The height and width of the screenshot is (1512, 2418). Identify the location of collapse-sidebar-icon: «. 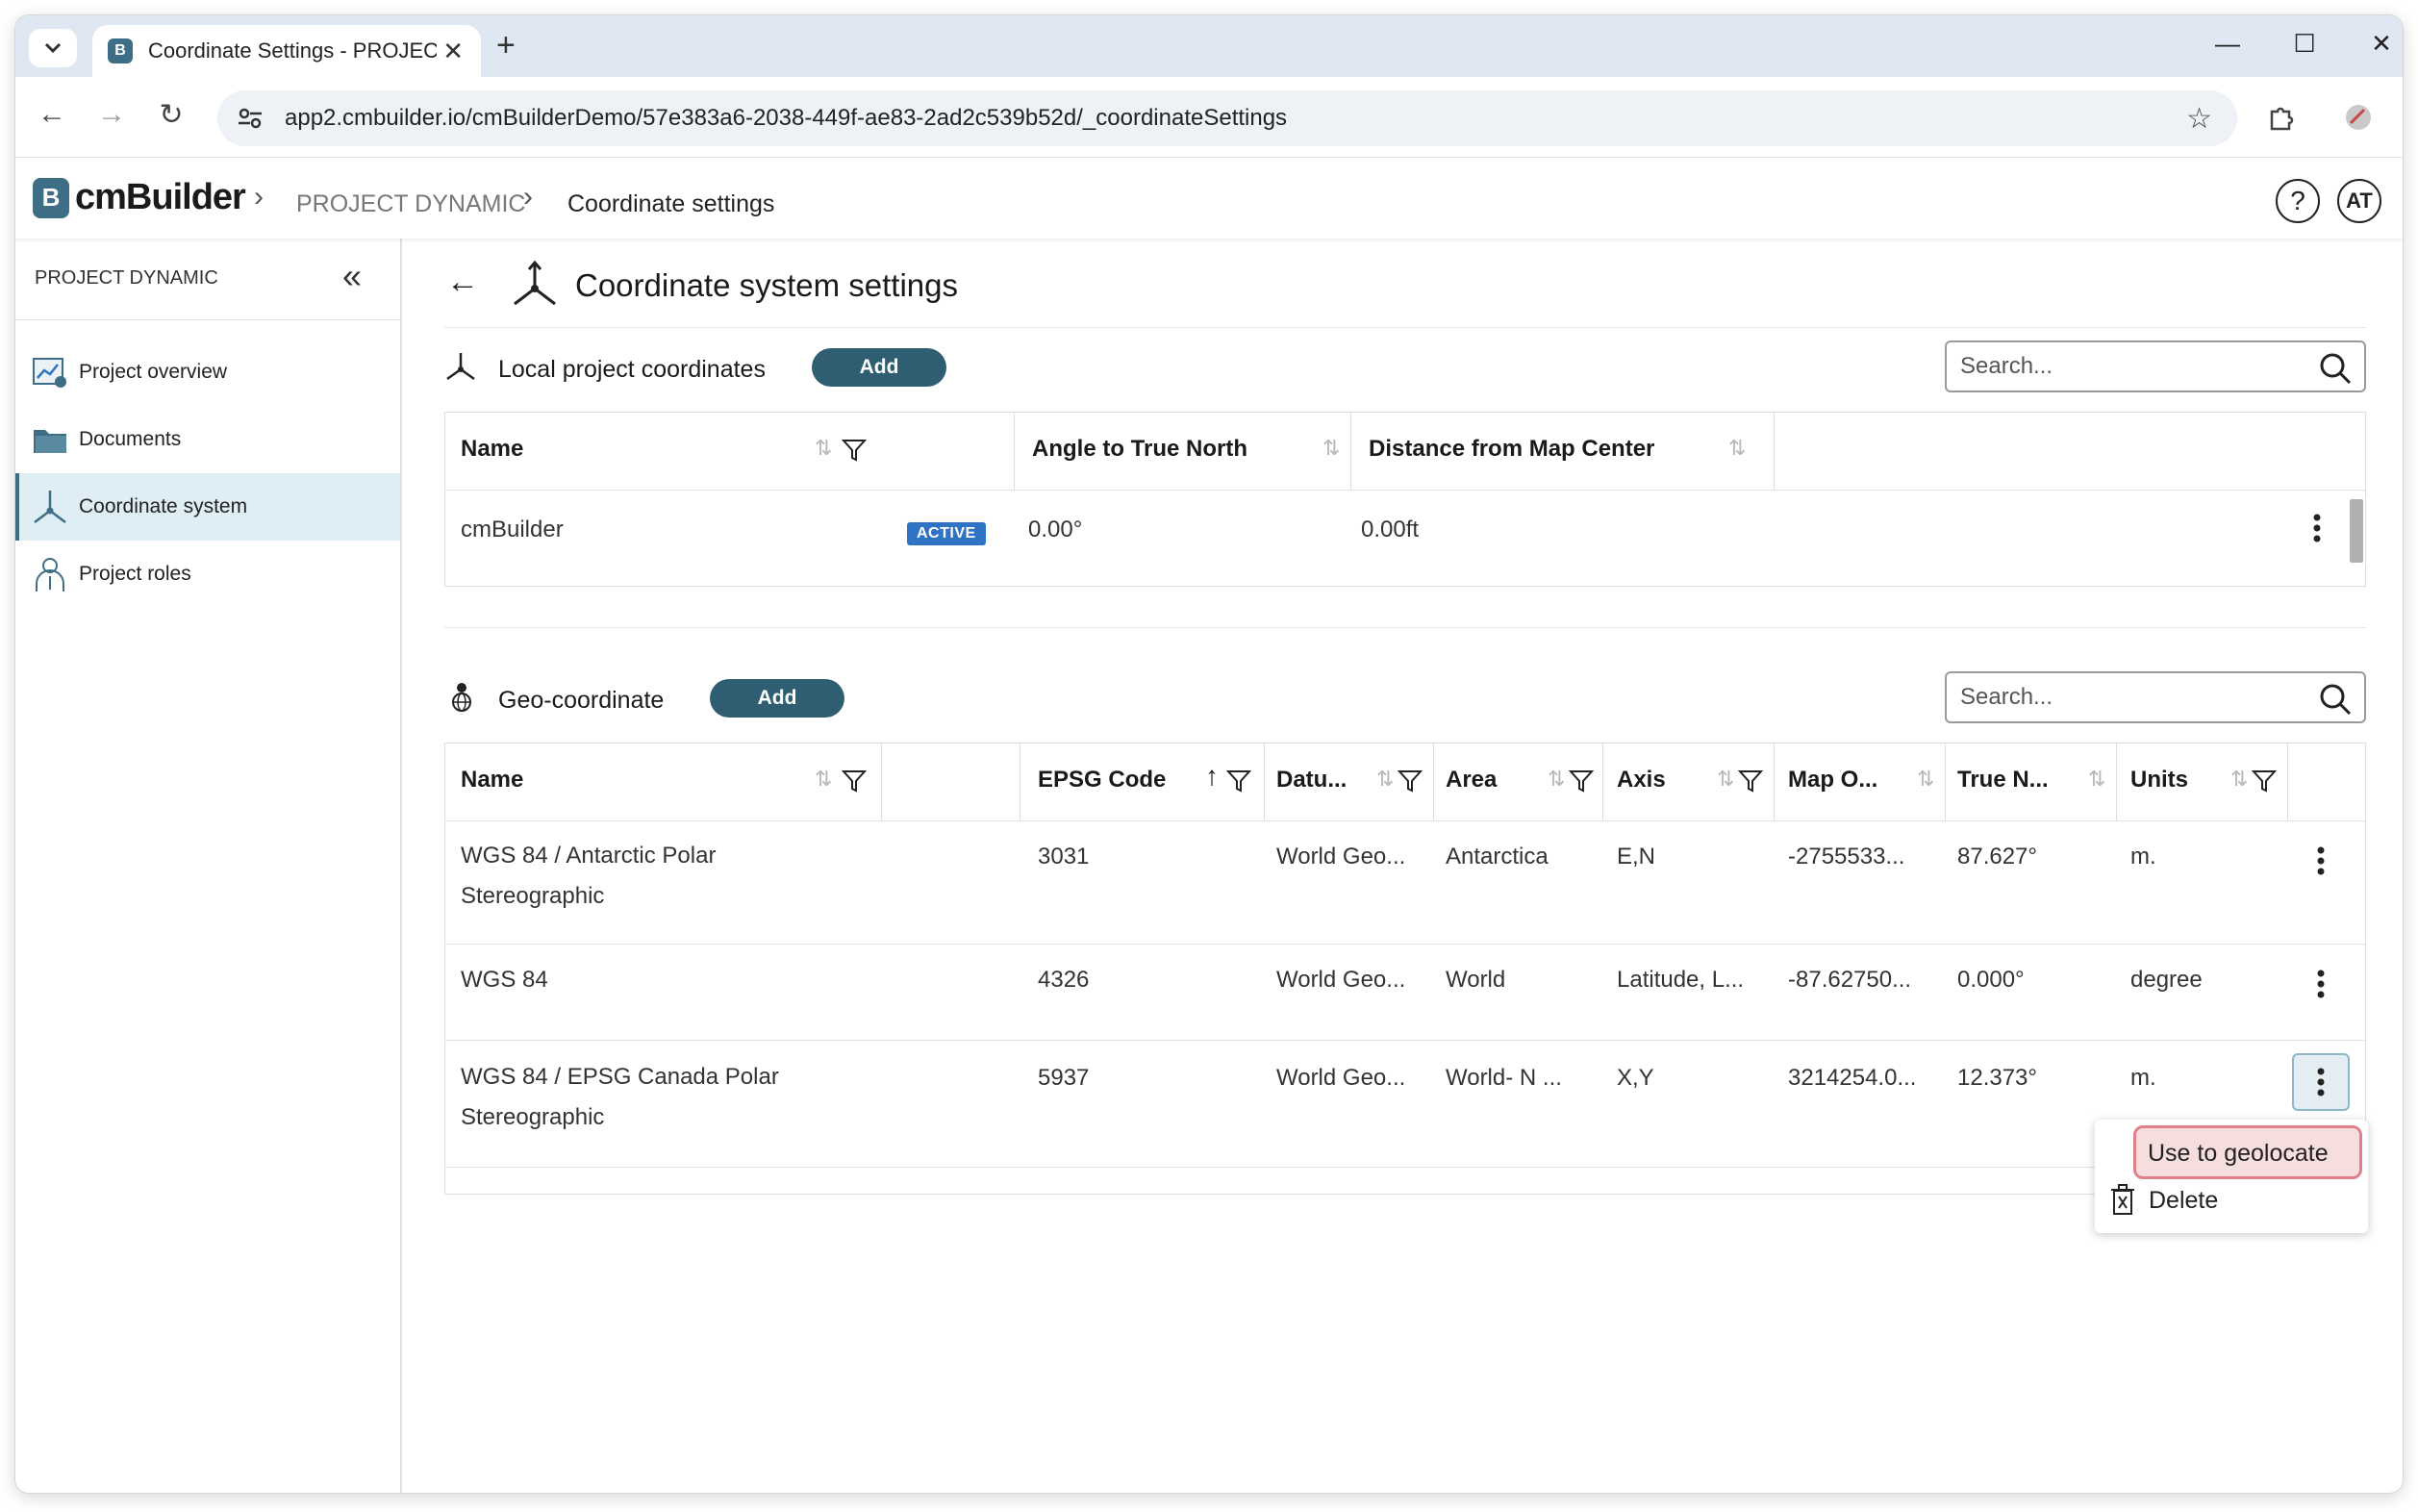
(352, 276).